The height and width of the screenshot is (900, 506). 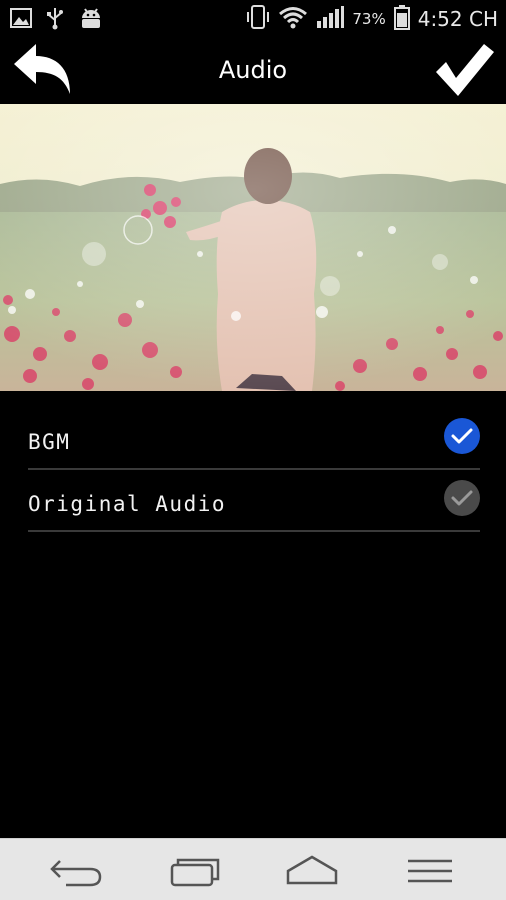 What do you see at coordinates (258, 19) in the screenshot?
I see `vibrate-icon` at bounding box center [258, 19].